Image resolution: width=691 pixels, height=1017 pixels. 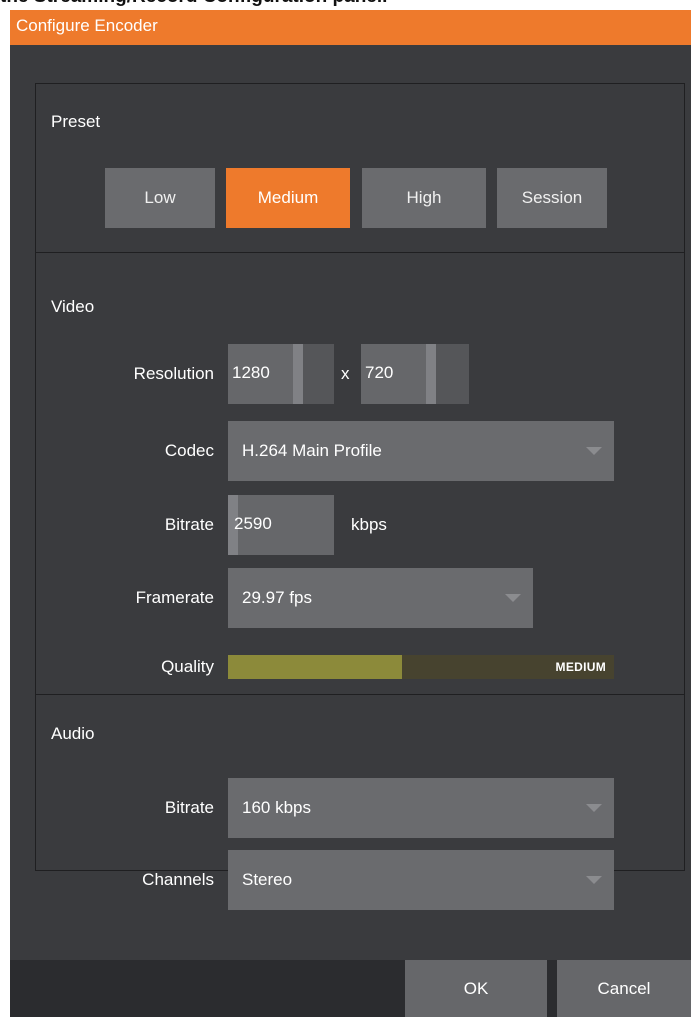 I want to click on framerate-dropdown: 29.97 fps, so click(x=380, y=598).